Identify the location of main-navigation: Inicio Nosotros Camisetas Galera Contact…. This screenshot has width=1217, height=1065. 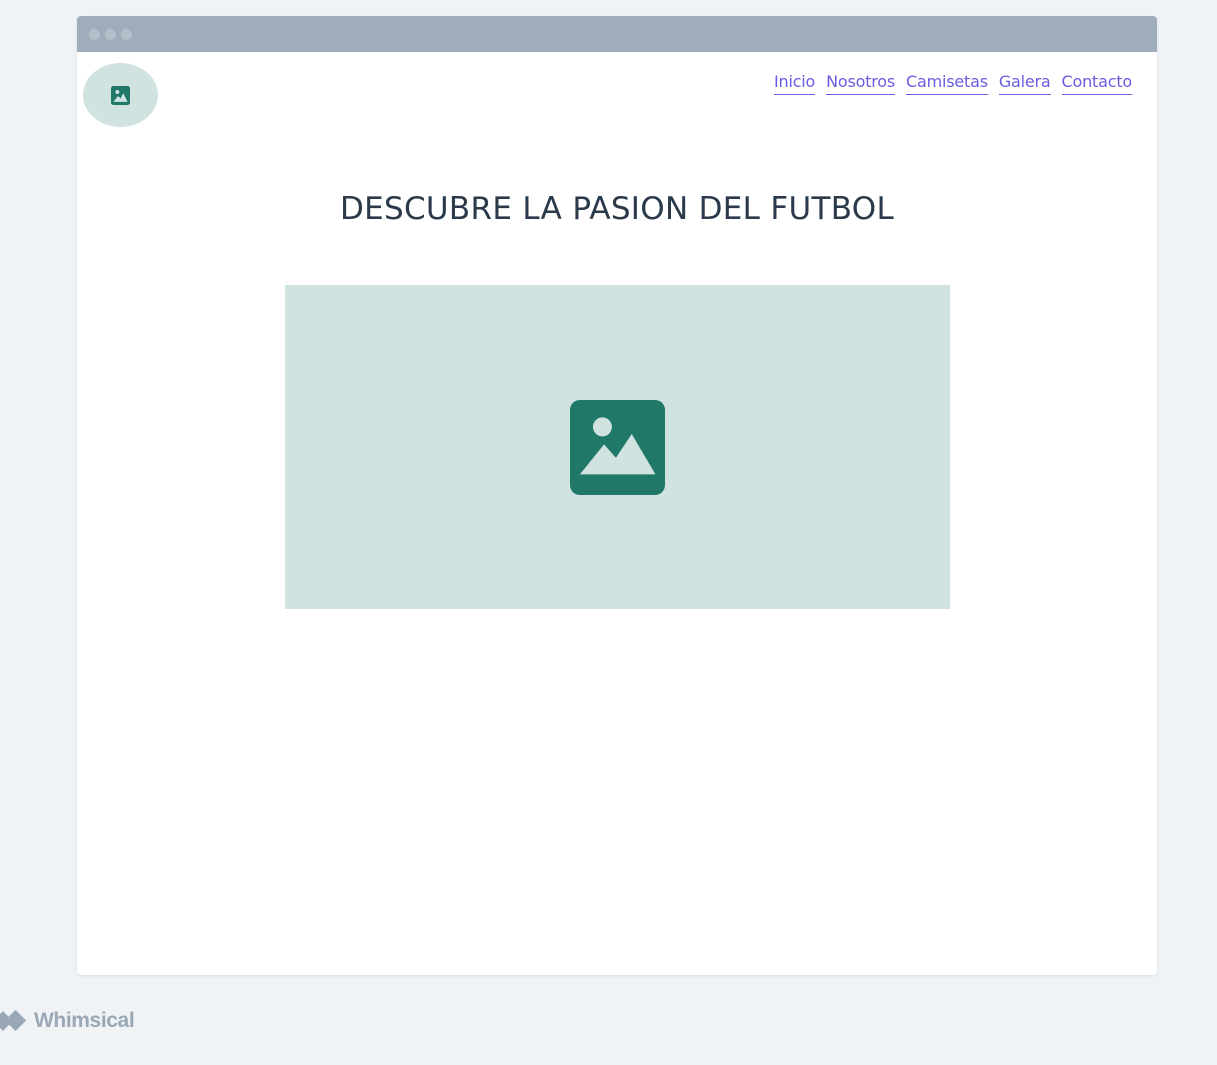
(952, 83).